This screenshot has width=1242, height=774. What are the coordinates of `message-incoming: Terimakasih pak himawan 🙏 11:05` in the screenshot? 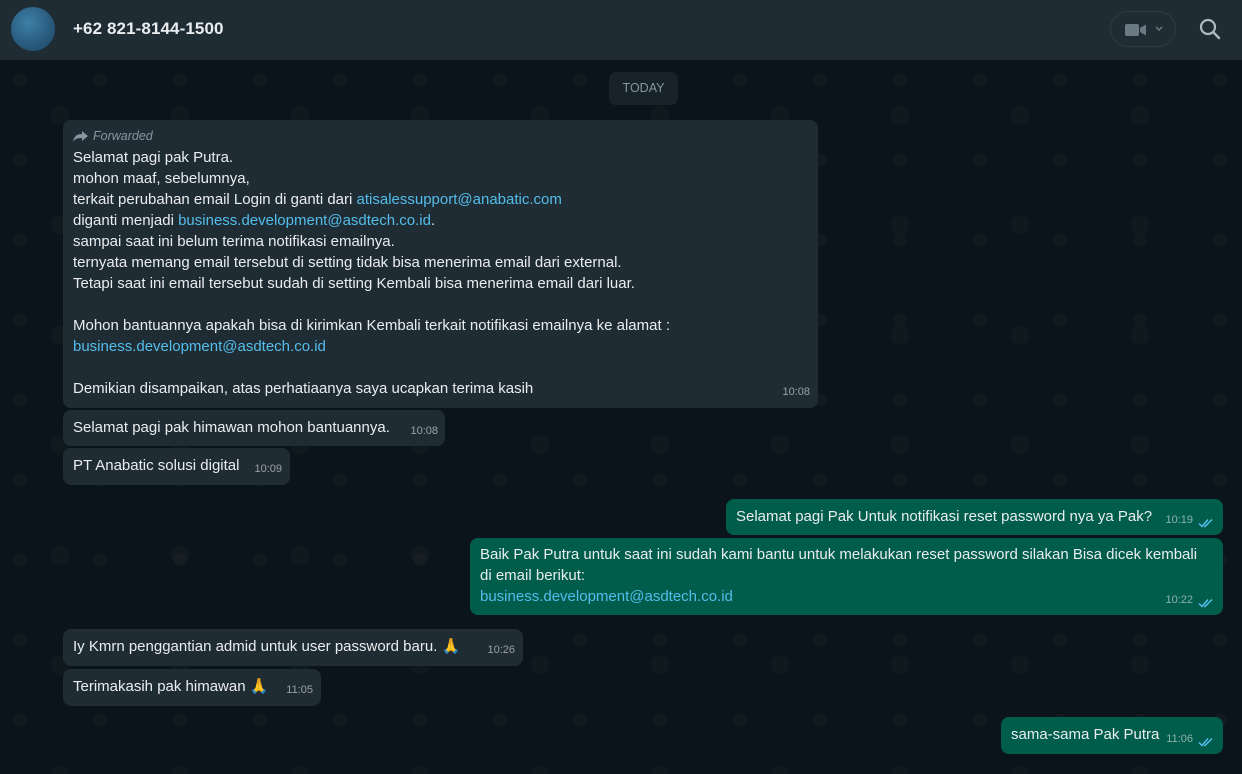 It's located at (192, 687).